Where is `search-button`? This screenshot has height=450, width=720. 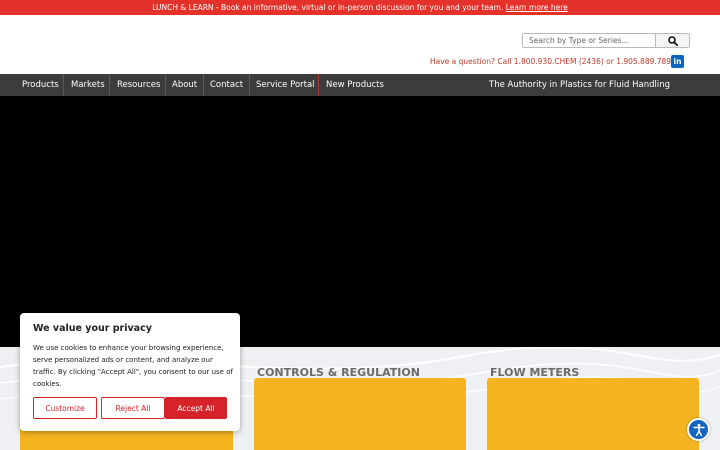 search-button is located at coordinates (672, 40).